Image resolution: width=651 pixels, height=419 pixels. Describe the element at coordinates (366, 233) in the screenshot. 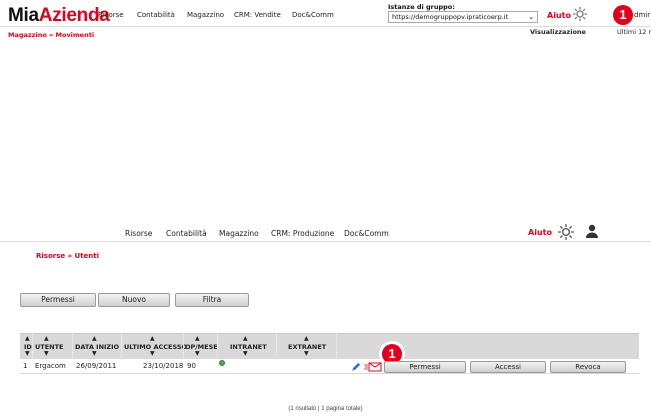

I see `nav2-doc-comm: Doc&Comm` at that location.